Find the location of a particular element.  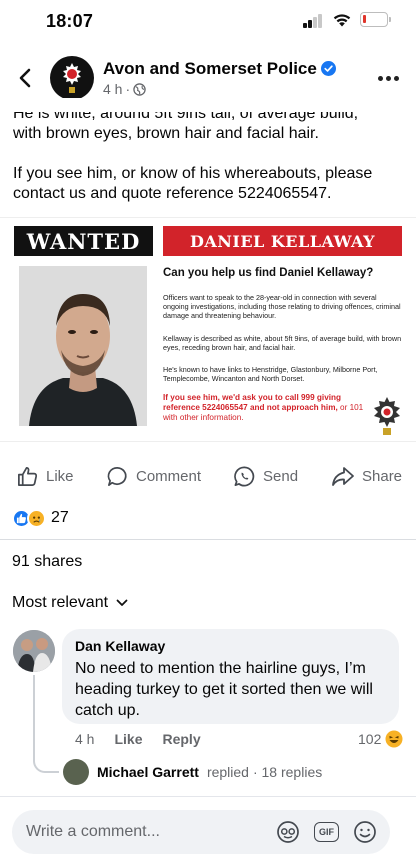

comment-time: 4 h is located at coordinates (85, 739).